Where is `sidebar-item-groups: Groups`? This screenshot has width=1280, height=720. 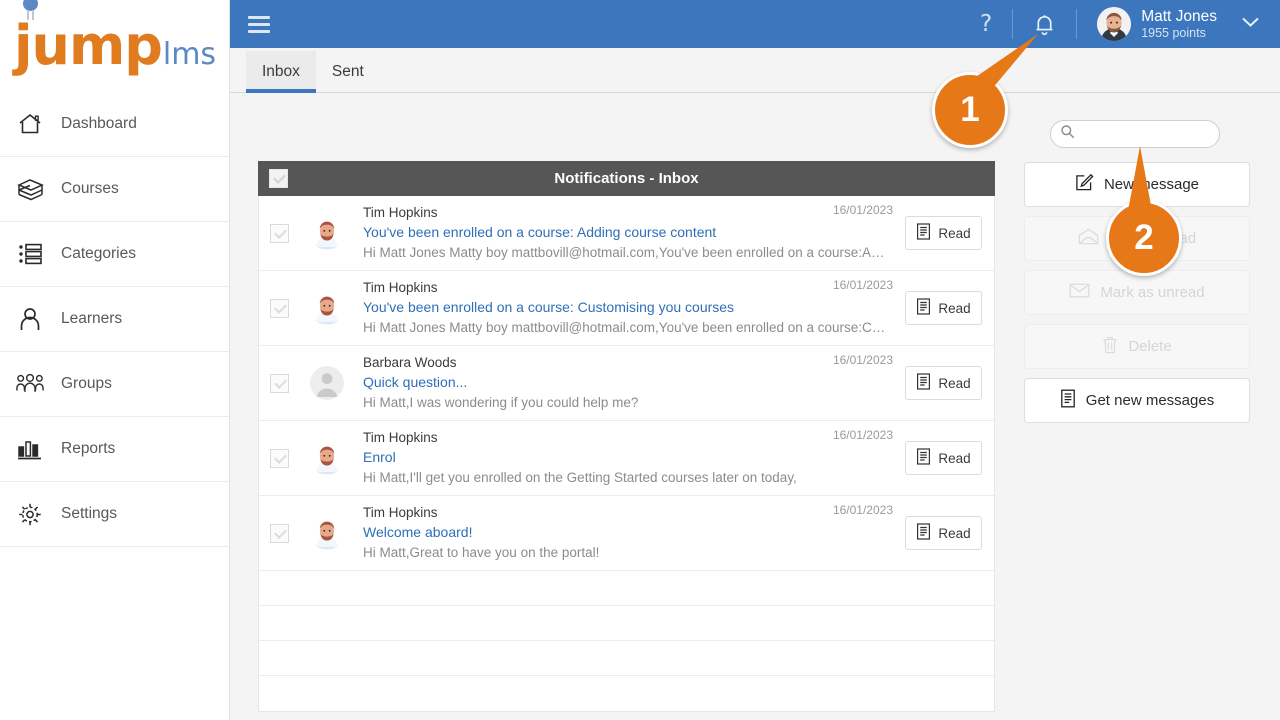 sidebar-item-groups: Groups is located at coordinates (114, 384).